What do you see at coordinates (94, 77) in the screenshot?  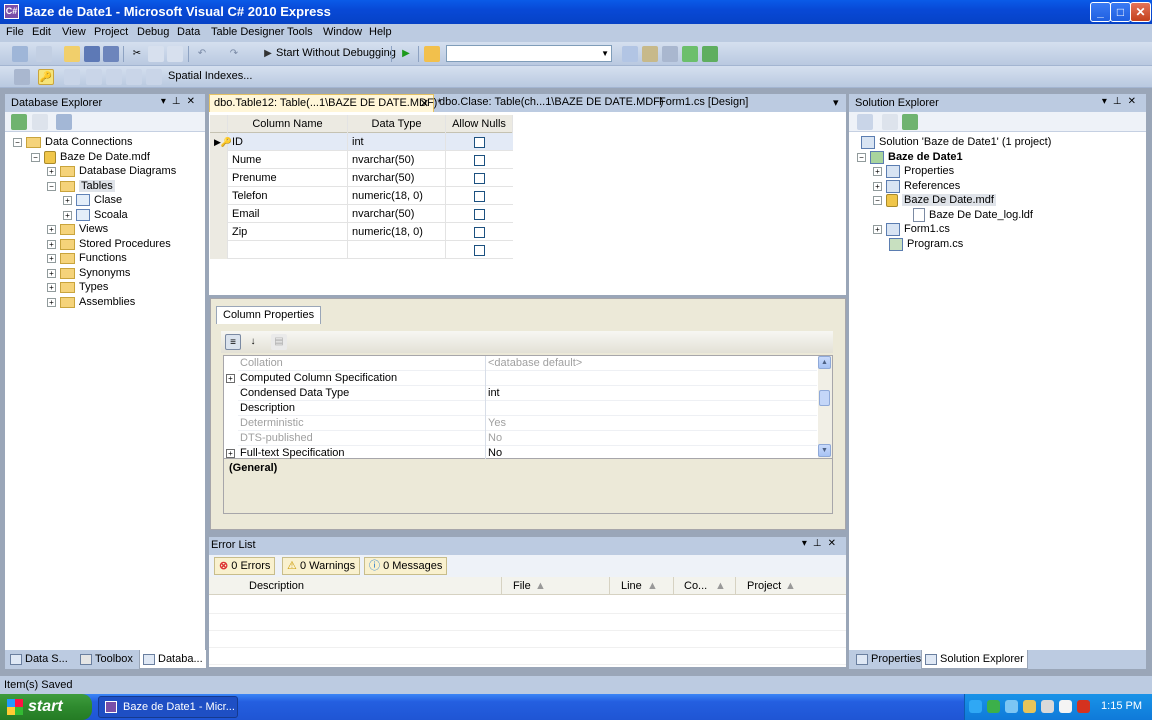 I see `indexes-icon` at bounding box center [94, 77].